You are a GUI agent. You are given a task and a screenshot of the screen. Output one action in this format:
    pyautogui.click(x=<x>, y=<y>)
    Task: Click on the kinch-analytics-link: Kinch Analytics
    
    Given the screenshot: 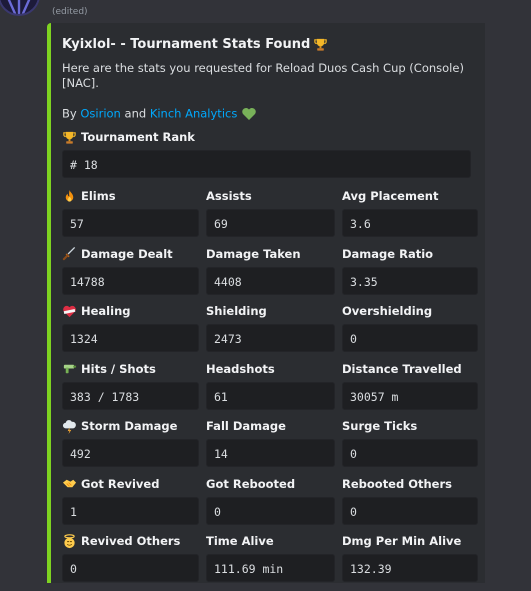 What is the action you would take?
    pyautogui.click(x=194, y=114)
    